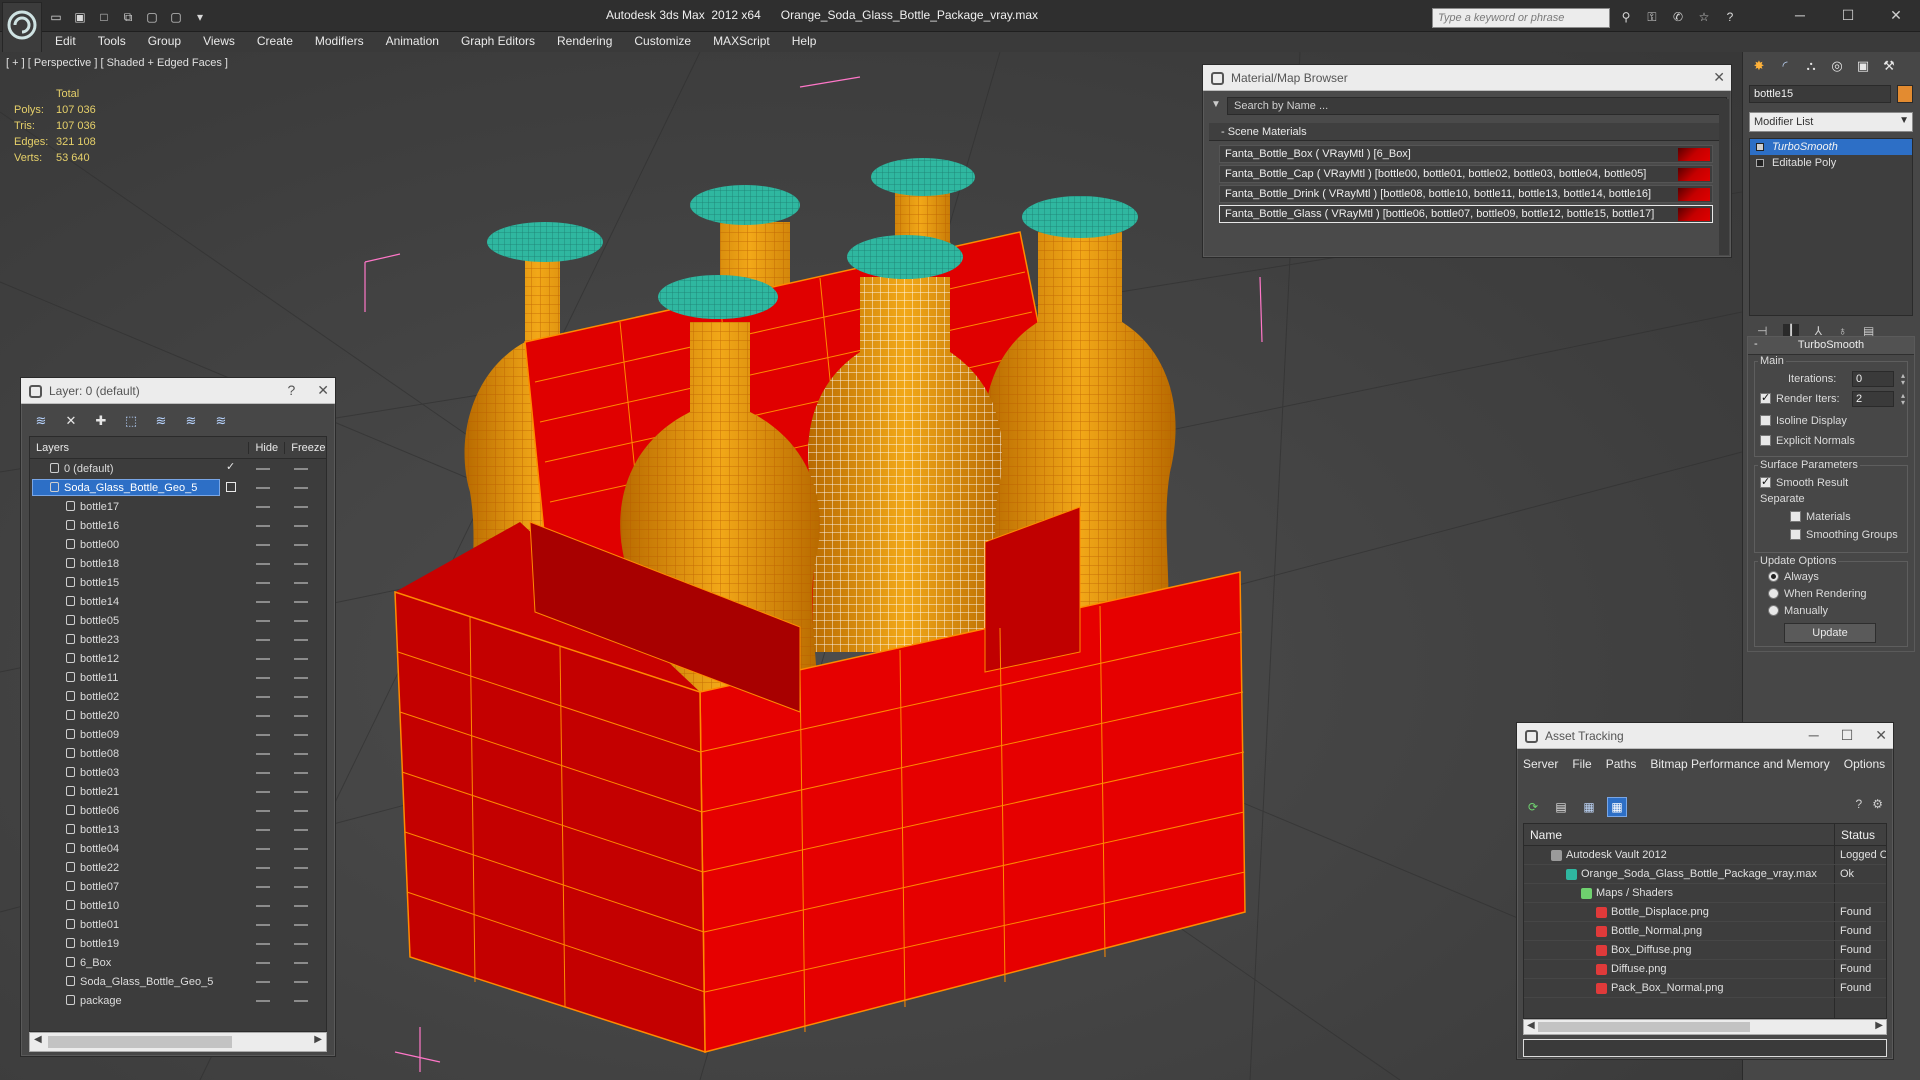  Describe the element at coordinates (1466, 154) in the screenshot. I see `material-item: Fanta_Bottle_Box ( VRayMtl ) [6_Box]` at that location.